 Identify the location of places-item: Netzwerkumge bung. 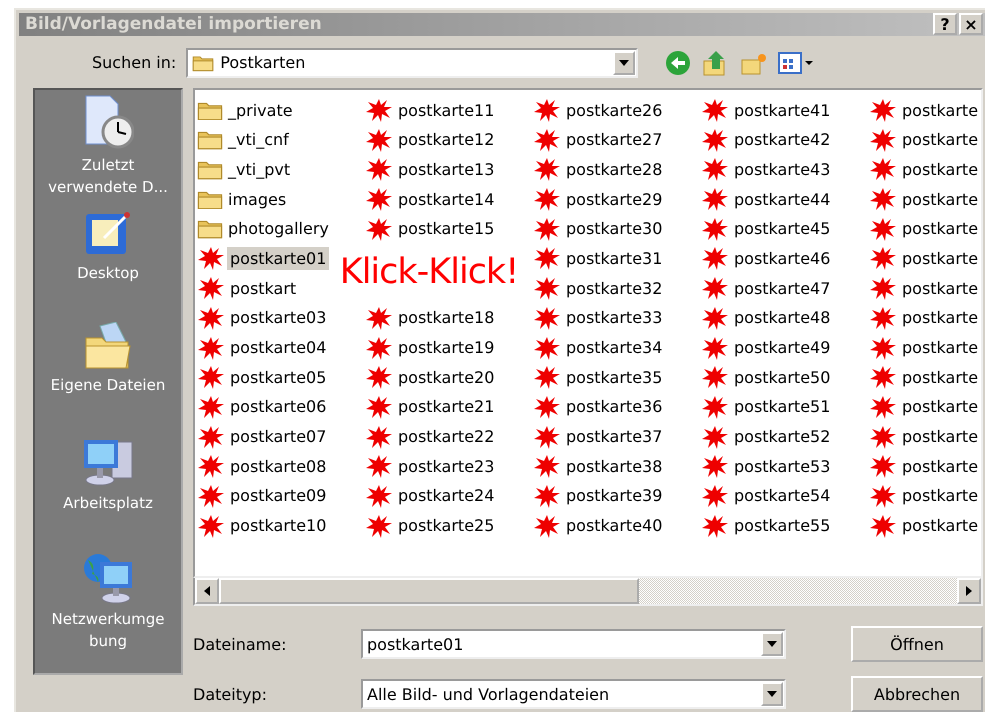
(108, 607).